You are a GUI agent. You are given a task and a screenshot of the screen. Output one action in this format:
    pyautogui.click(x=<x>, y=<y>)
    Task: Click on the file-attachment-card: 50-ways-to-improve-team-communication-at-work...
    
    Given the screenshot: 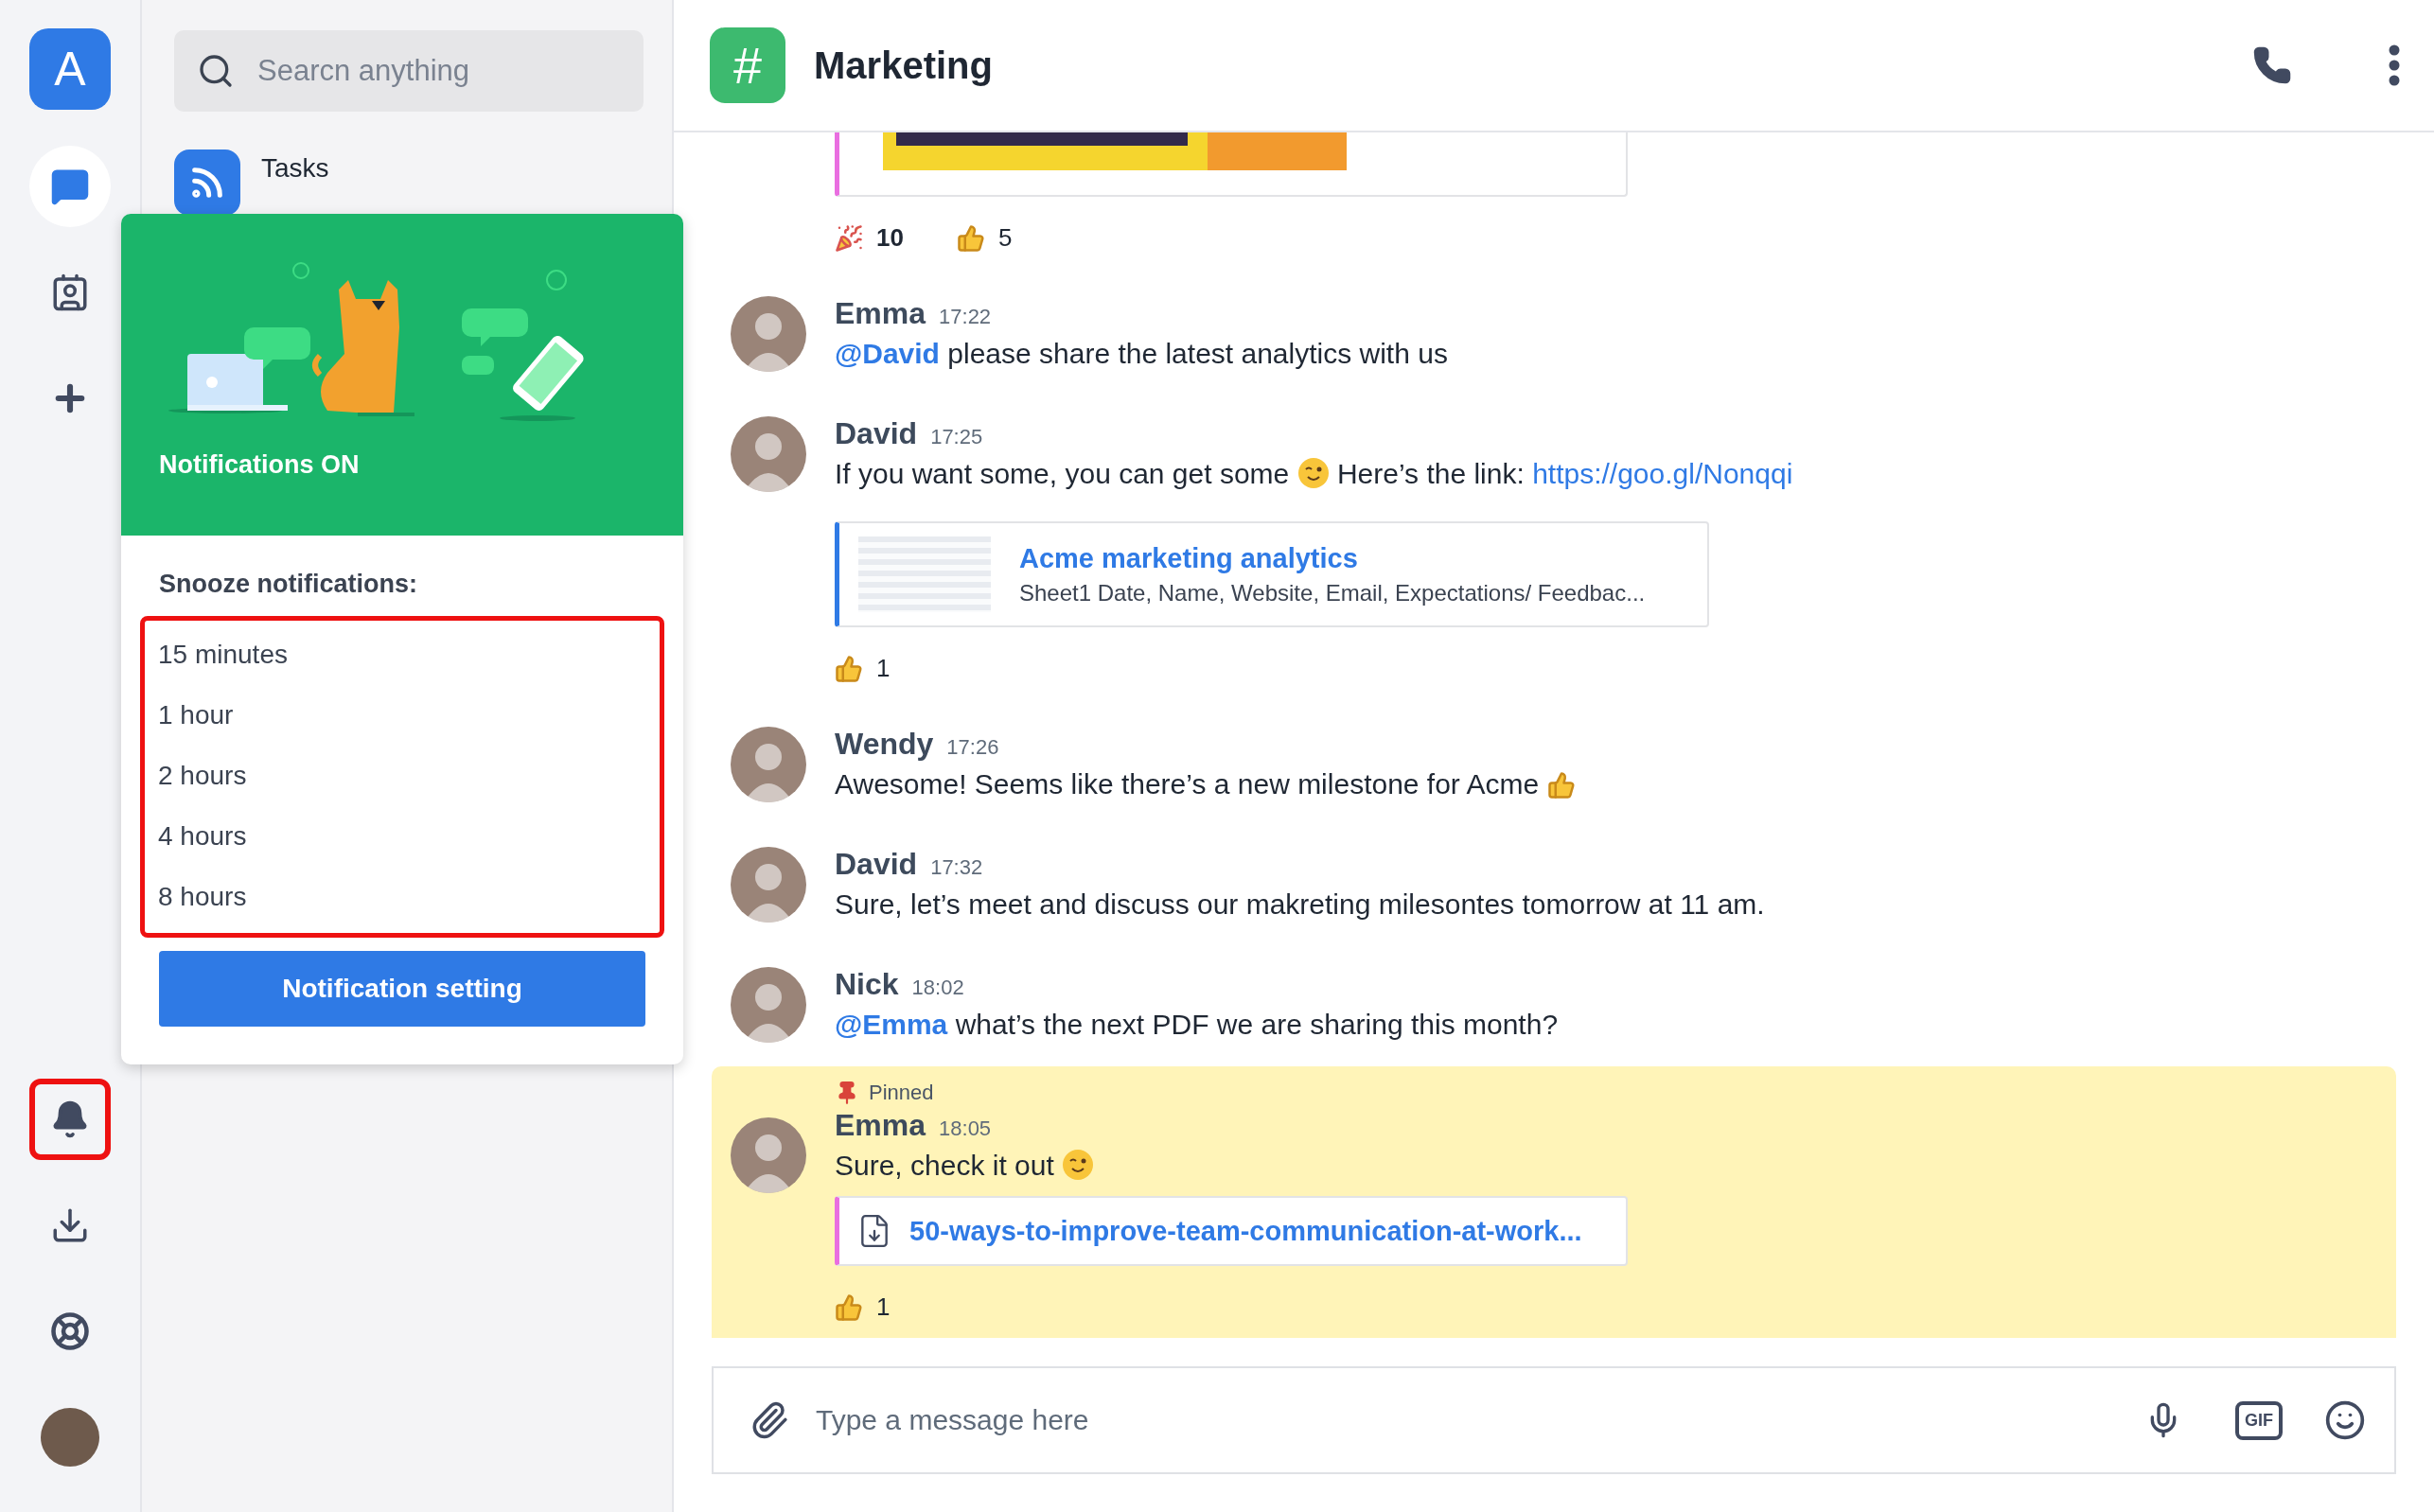 What is the action you would take?
    pyautogui.click(x=1231, y=1231)
    